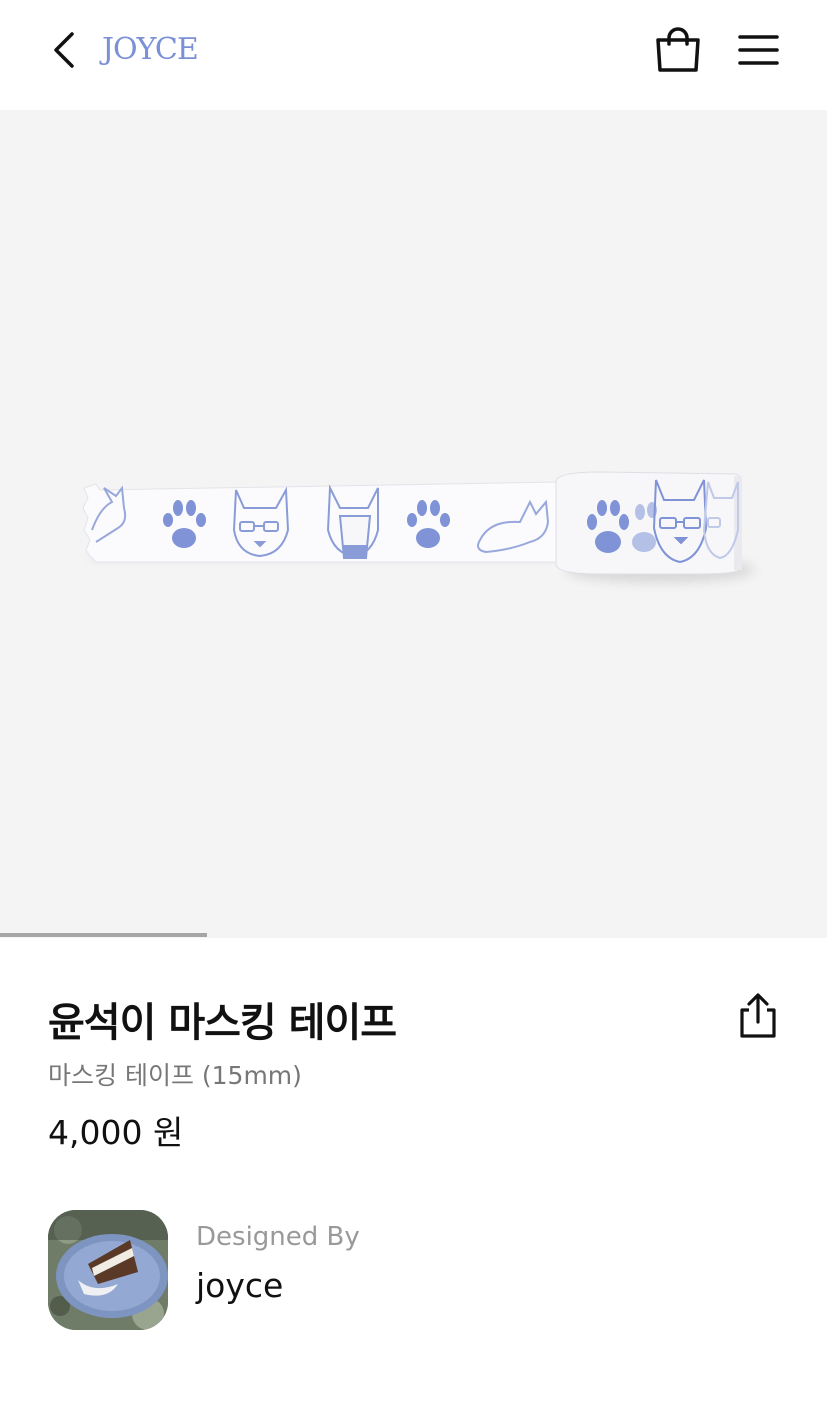 This screenshot has height=1419, width=827. I want to click on gallery-progress-fill, so click(103, 935).